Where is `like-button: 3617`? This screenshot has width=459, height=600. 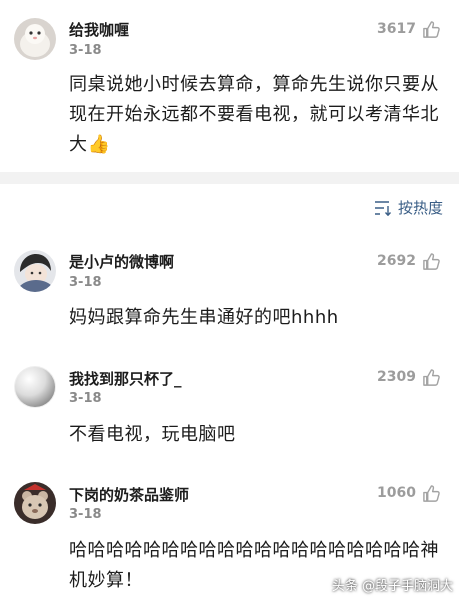 like-button: 3617 is located at coordinates (409, 29).